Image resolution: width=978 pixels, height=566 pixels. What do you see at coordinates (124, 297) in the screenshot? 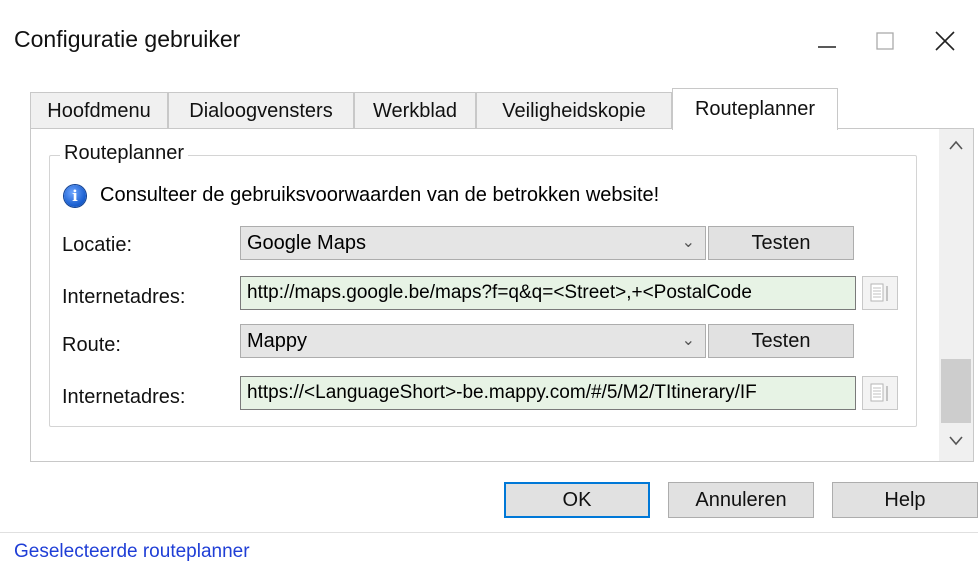
I see `locatie-url-label: Internetadres:` at bounding box center [124, 297].